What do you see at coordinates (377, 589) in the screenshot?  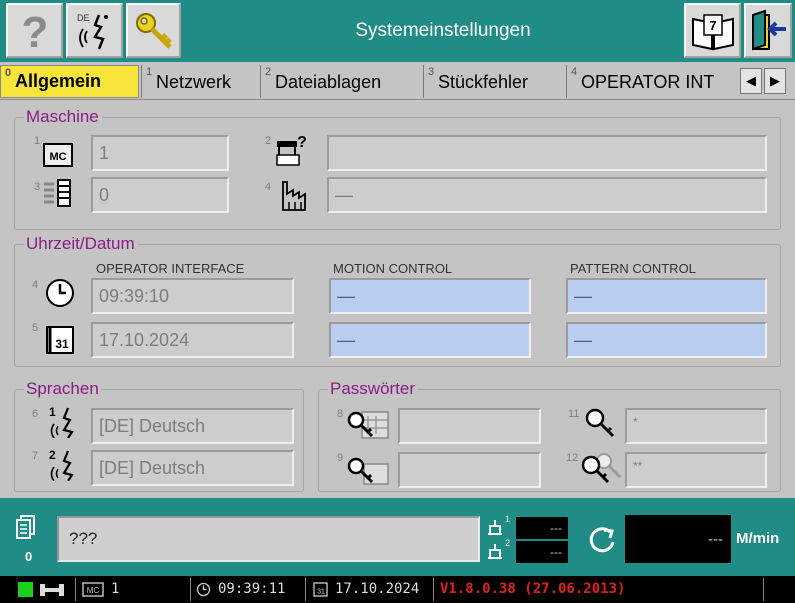 I see `status-date: 17.10.2024` at bounding box center [377, 589].